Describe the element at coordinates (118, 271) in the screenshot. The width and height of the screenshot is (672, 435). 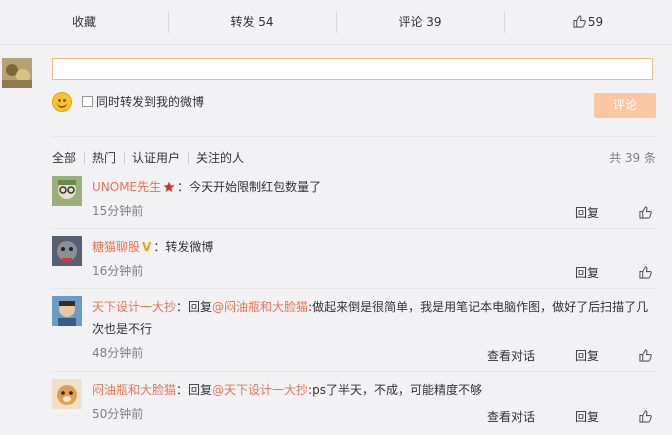
I see `comment-time: 16分钟前` at that location.